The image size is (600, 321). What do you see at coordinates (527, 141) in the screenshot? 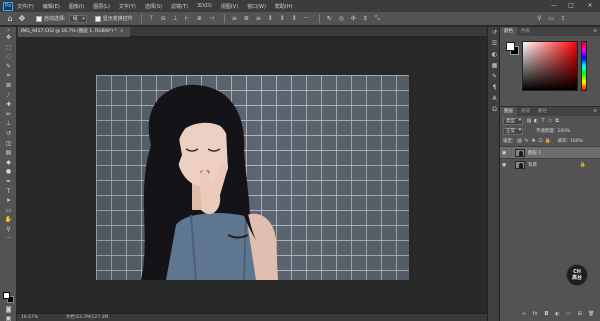
I see `lock-paint-icon: ✎` at bounding box center [527, 141].